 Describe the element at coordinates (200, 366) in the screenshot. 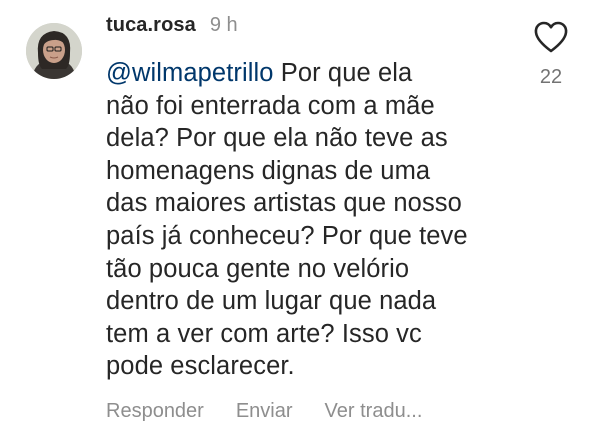

I see `comment-line: pode esclarecer.` at that location.